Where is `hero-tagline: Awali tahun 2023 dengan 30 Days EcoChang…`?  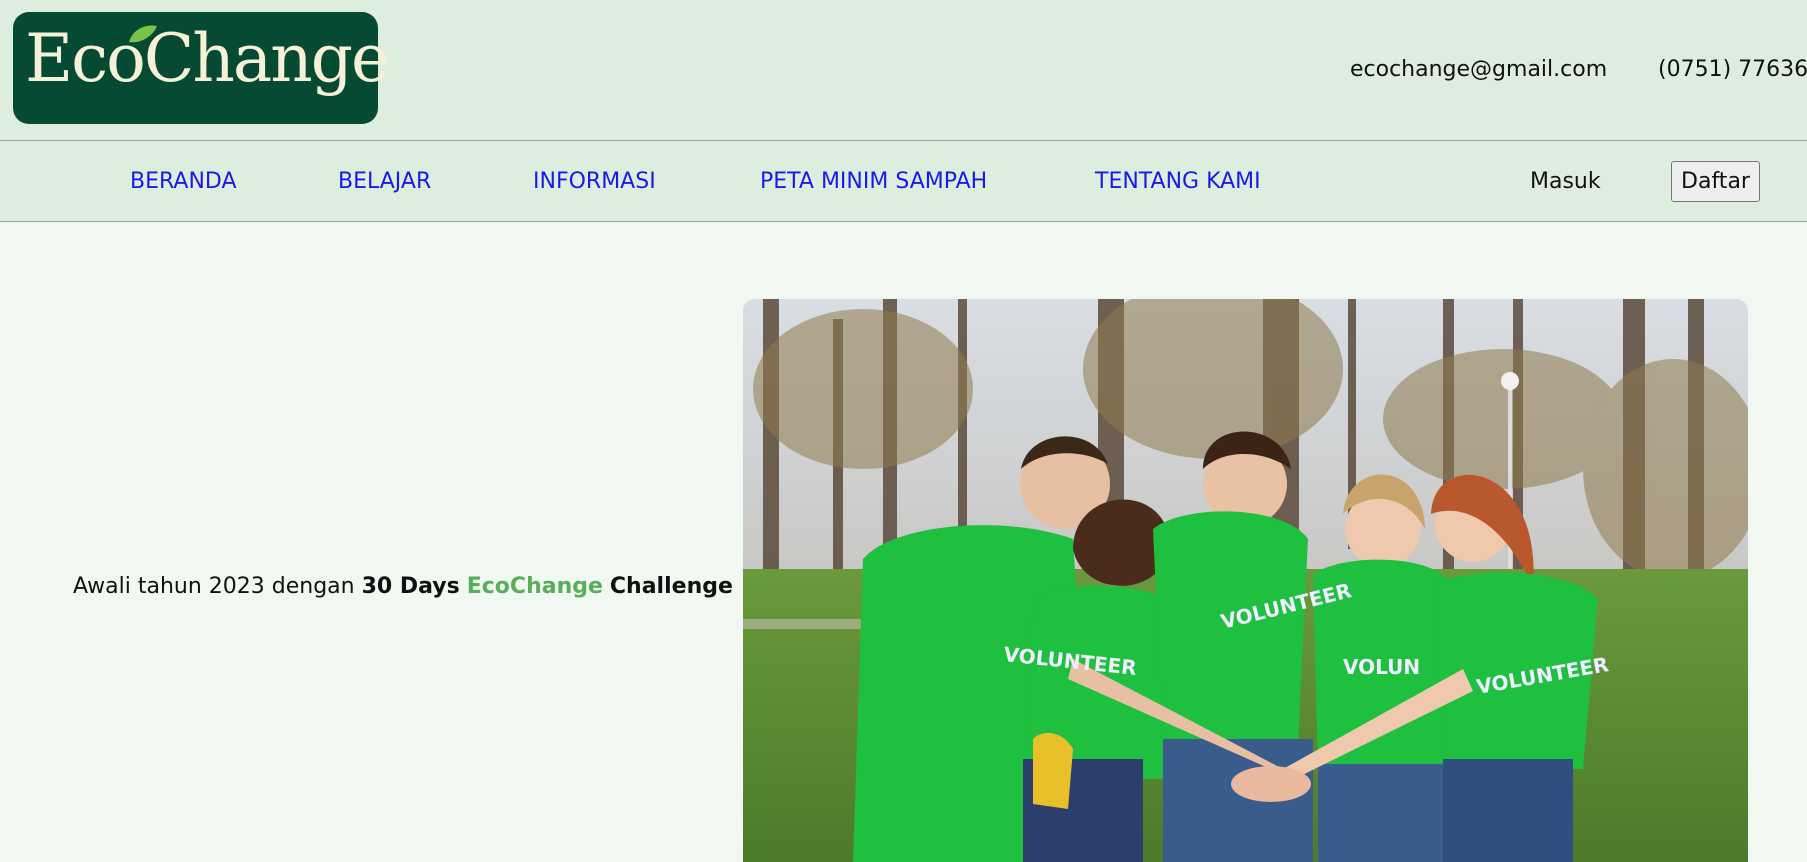
hero-tagline: Awali tahun 2023 dengan 30 Days EcoChang… is located at coordinates (403, 586).